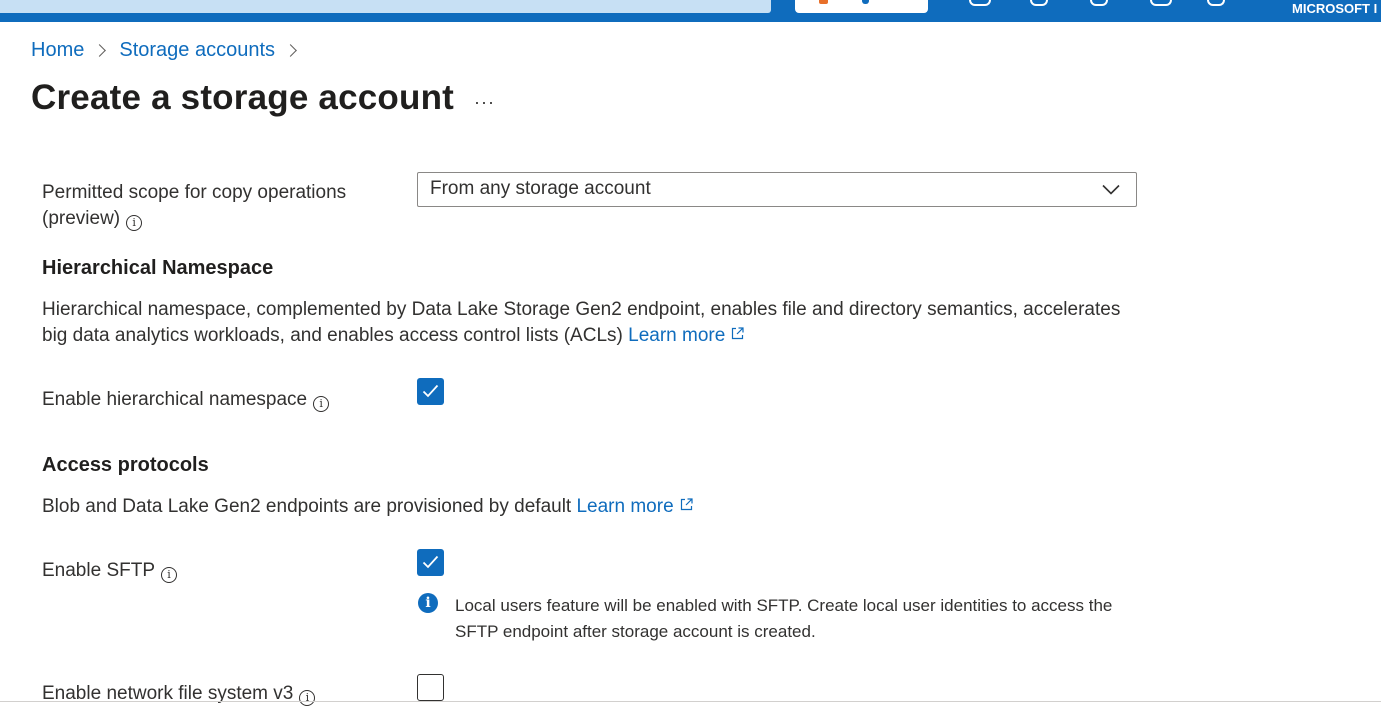 The width and height of the screenshot is (1381, 709). What do you see at coordinates (197, 50) in the screenshot?
I see `breadcrumb-storage-accounts: Storage accounts` at bounding box center [197, 50].